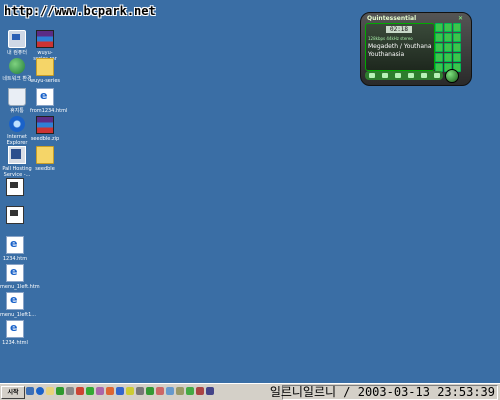 The width and height of the screenshot is (500, 400). I want to click on desktop-icon-label: 1234.htm, so click(15, 259).